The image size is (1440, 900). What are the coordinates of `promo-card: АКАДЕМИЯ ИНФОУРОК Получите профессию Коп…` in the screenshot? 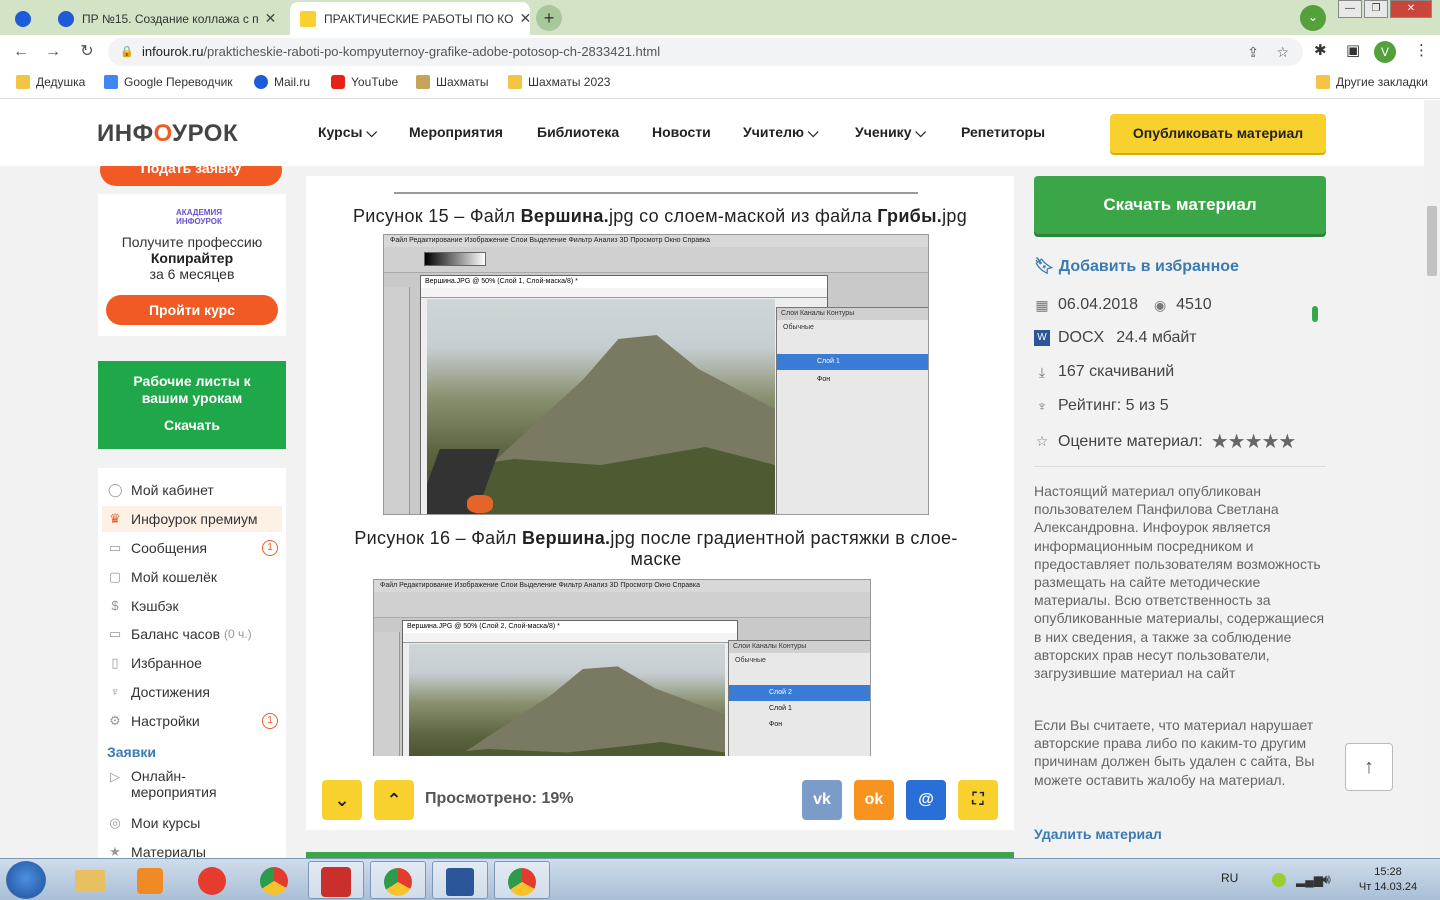 It's located at (192, 265).